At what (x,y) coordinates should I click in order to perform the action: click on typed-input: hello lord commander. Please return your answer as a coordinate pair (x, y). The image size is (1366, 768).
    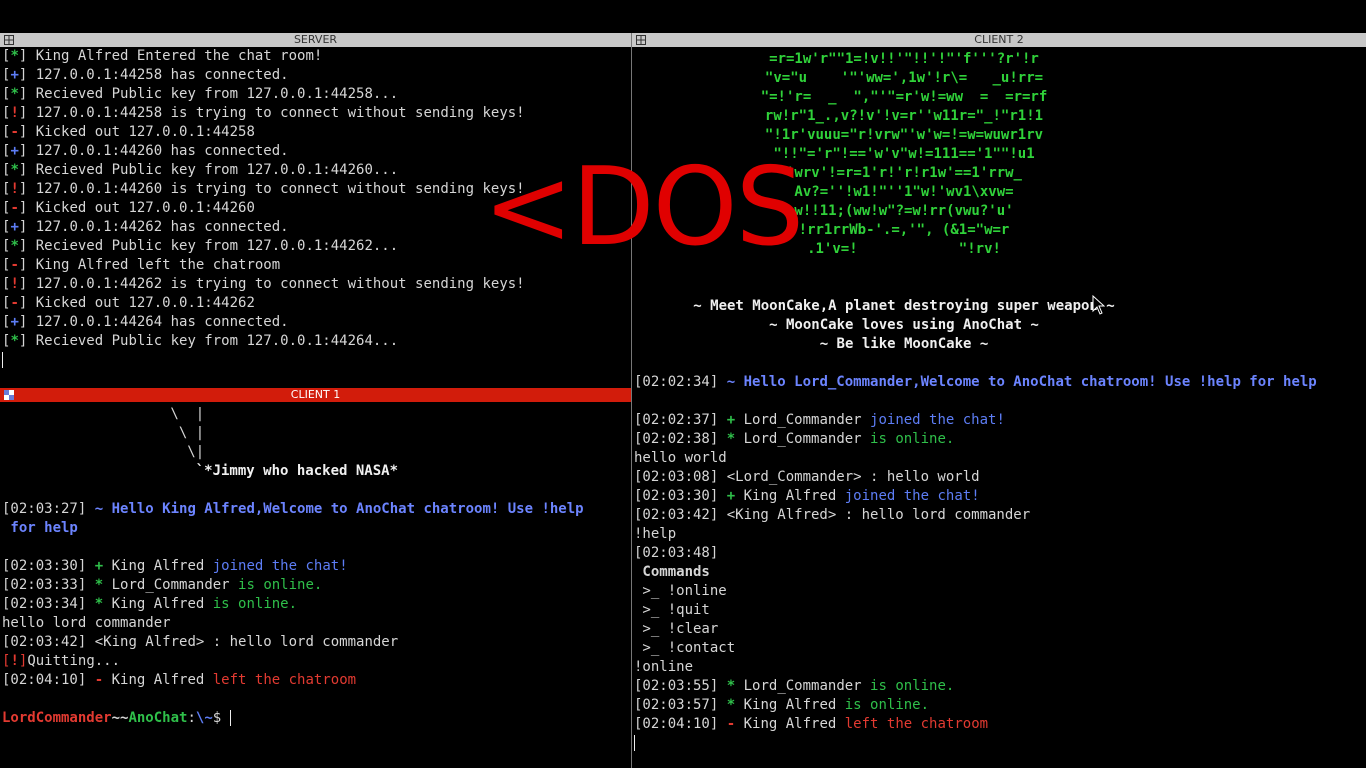
    Looking at the image, I should click on (316, 623).